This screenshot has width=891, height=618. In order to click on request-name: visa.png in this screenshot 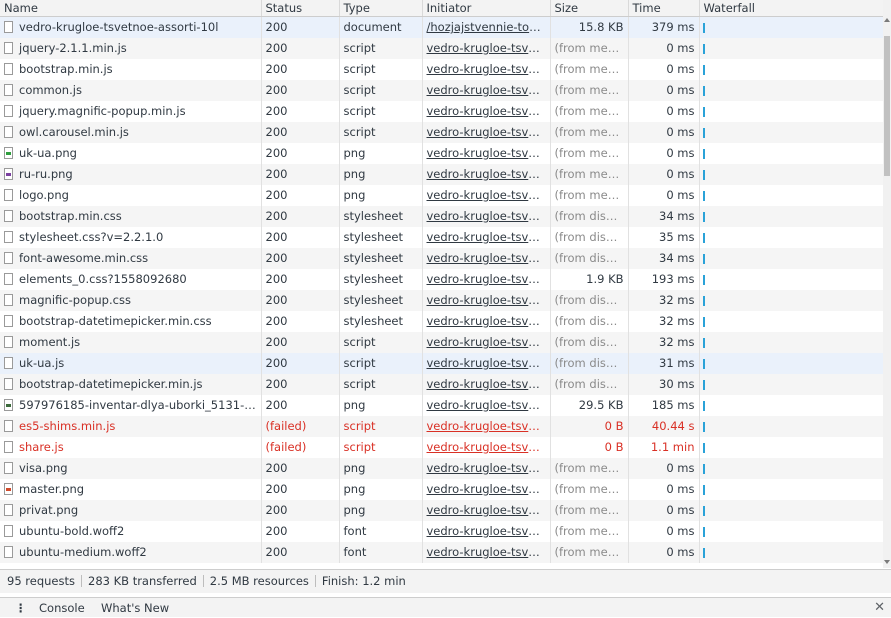, I will do `click(43, 468)`.